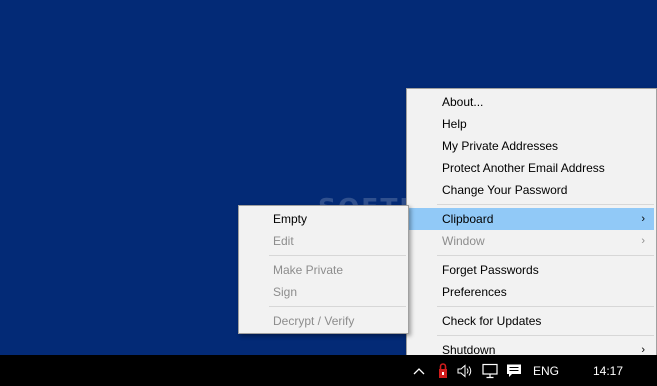 The image size is (657, 386). Describe the element at coordinates (314, 321) in the screenshot. I see `menu-item-label: Decrypt / Verify` at that location.